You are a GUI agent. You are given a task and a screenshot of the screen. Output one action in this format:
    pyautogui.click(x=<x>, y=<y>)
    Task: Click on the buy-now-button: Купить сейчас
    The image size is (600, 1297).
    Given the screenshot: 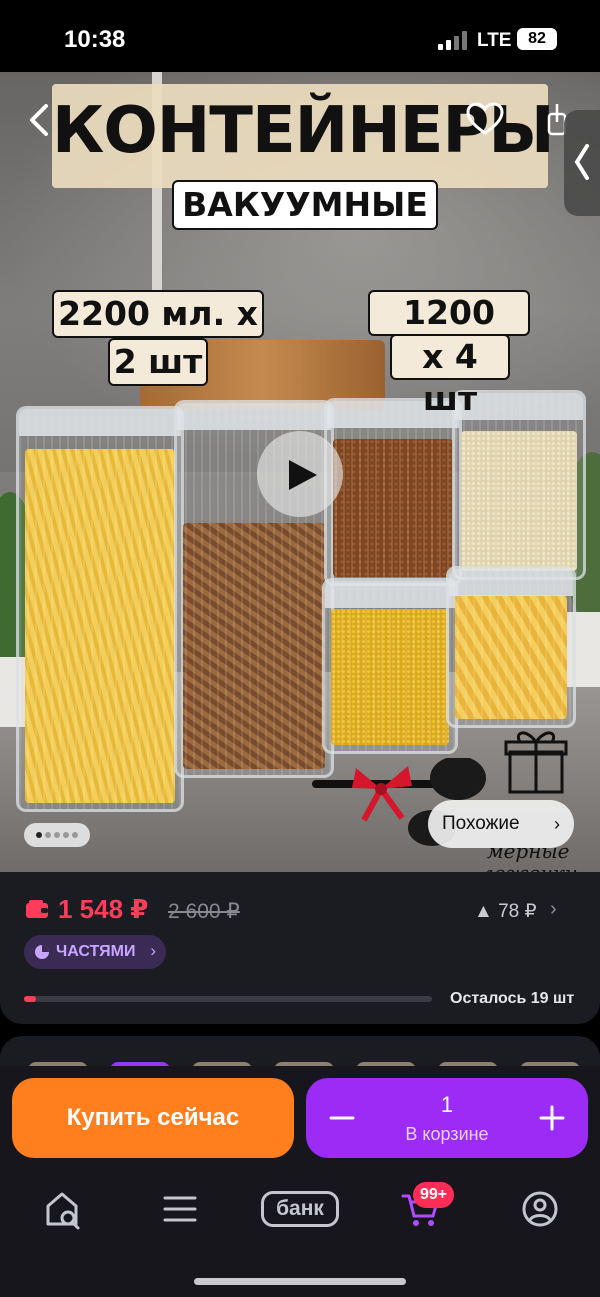 What is the action you would take?
    pyautogui.click(x=153, y=1118)
    